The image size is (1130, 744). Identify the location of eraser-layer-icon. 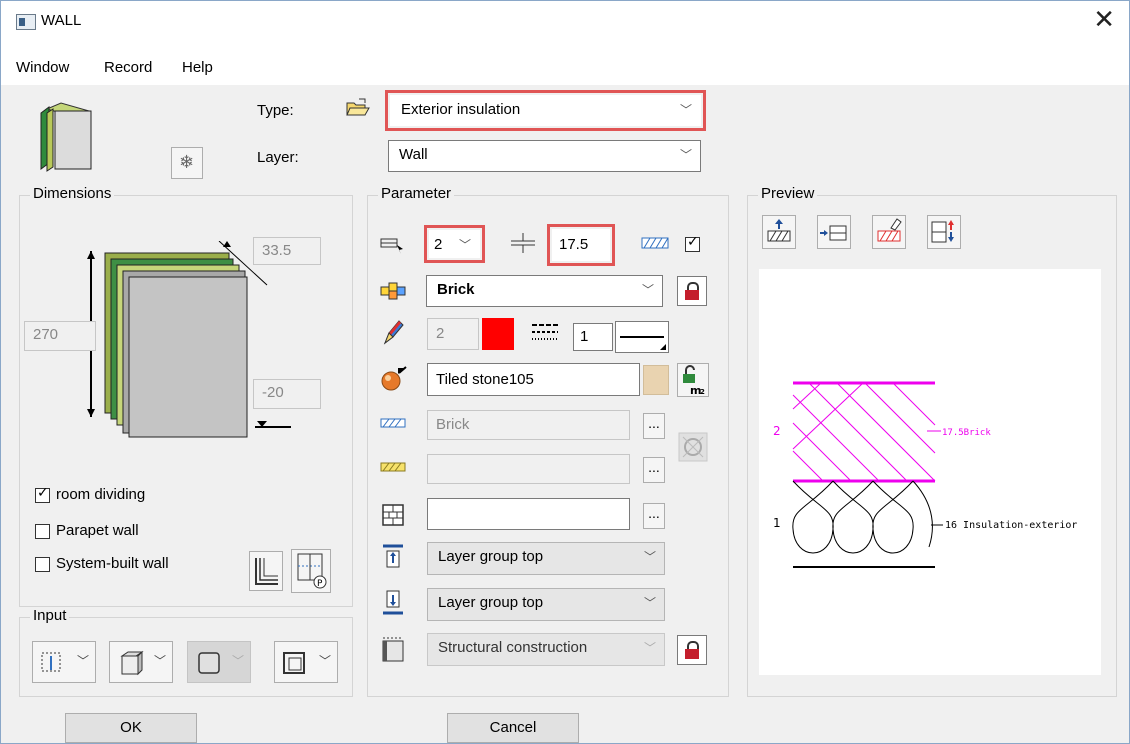
(889, 230).